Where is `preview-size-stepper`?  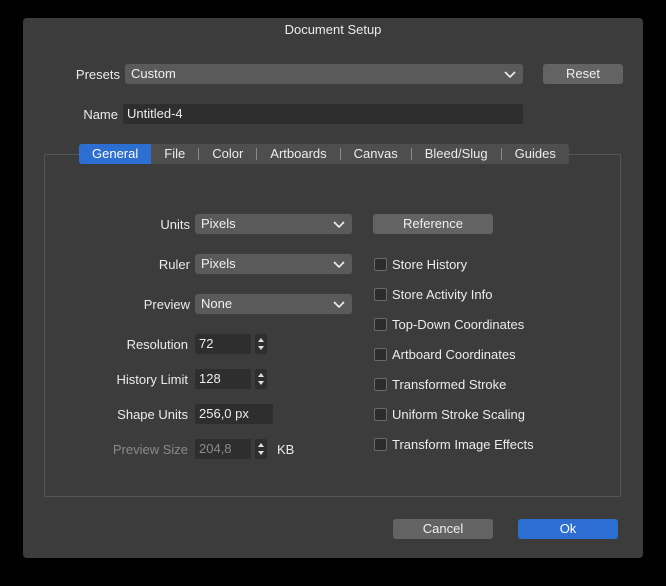
preview-size-stepper is located at coordinates (261, 449).